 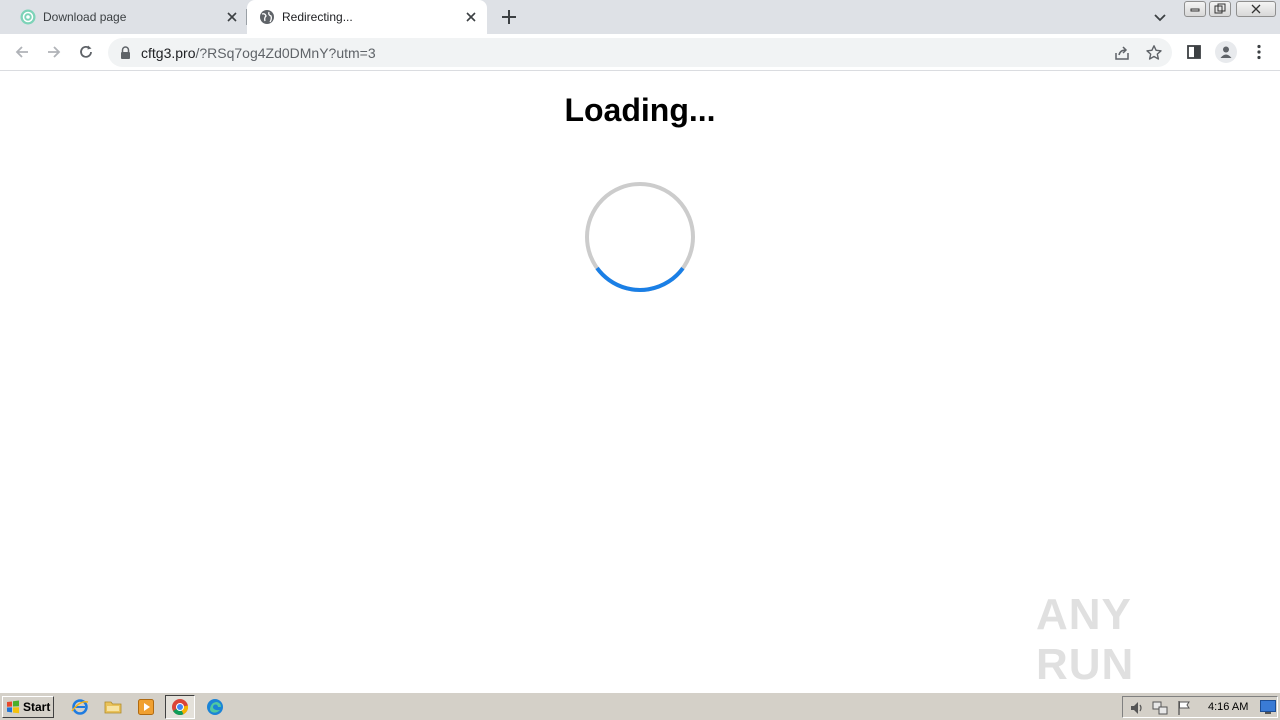 What do you see at coordinates (1160, 708) in the screenshot?
I see `network-icon` at bounding box center [1160, 708].